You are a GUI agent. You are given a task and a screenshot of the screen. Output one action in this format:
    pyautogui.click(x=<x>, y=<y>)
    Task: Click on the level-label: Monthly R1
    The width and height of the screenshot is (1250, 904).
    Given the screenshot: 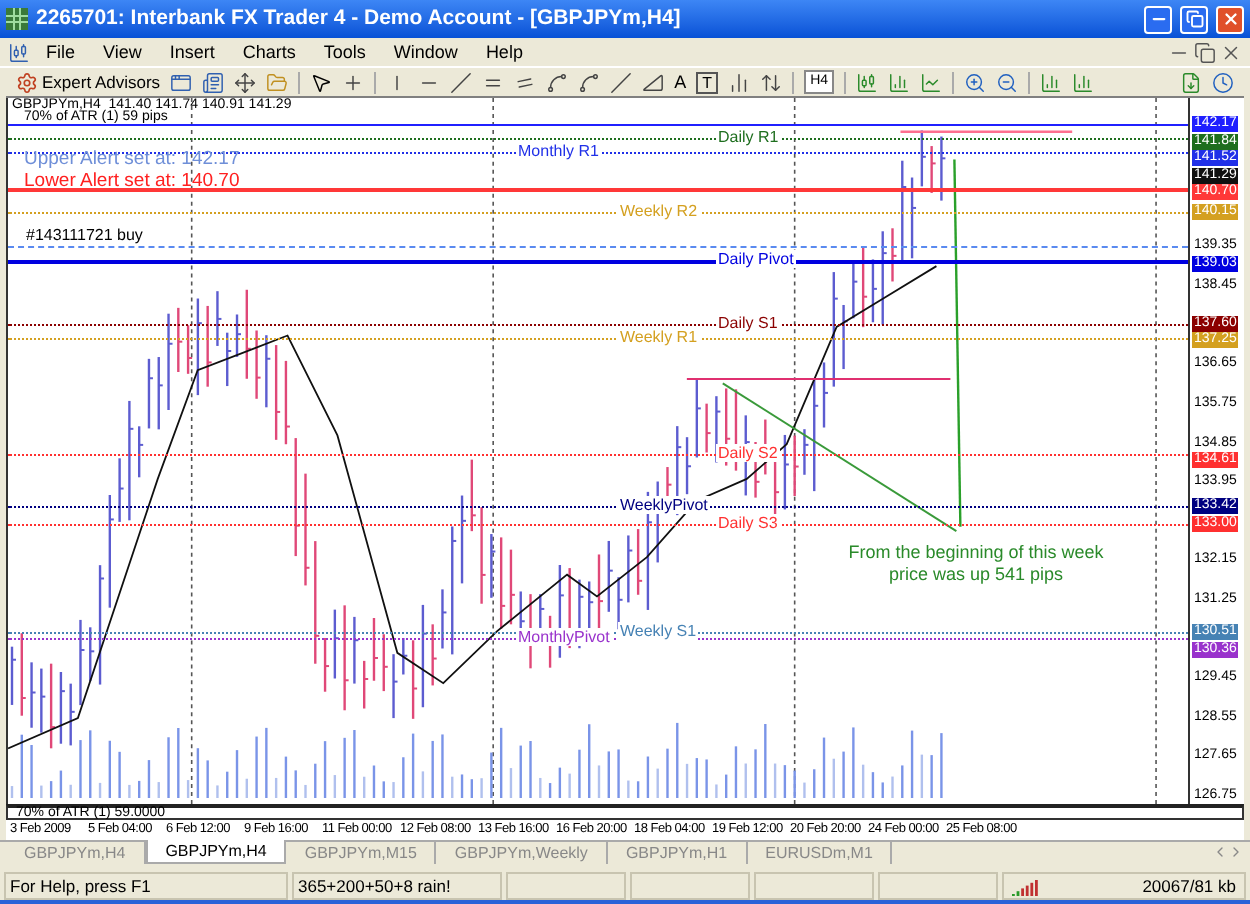 What is the action you would take?
    pyautogui.click(x=558, y=151)
    